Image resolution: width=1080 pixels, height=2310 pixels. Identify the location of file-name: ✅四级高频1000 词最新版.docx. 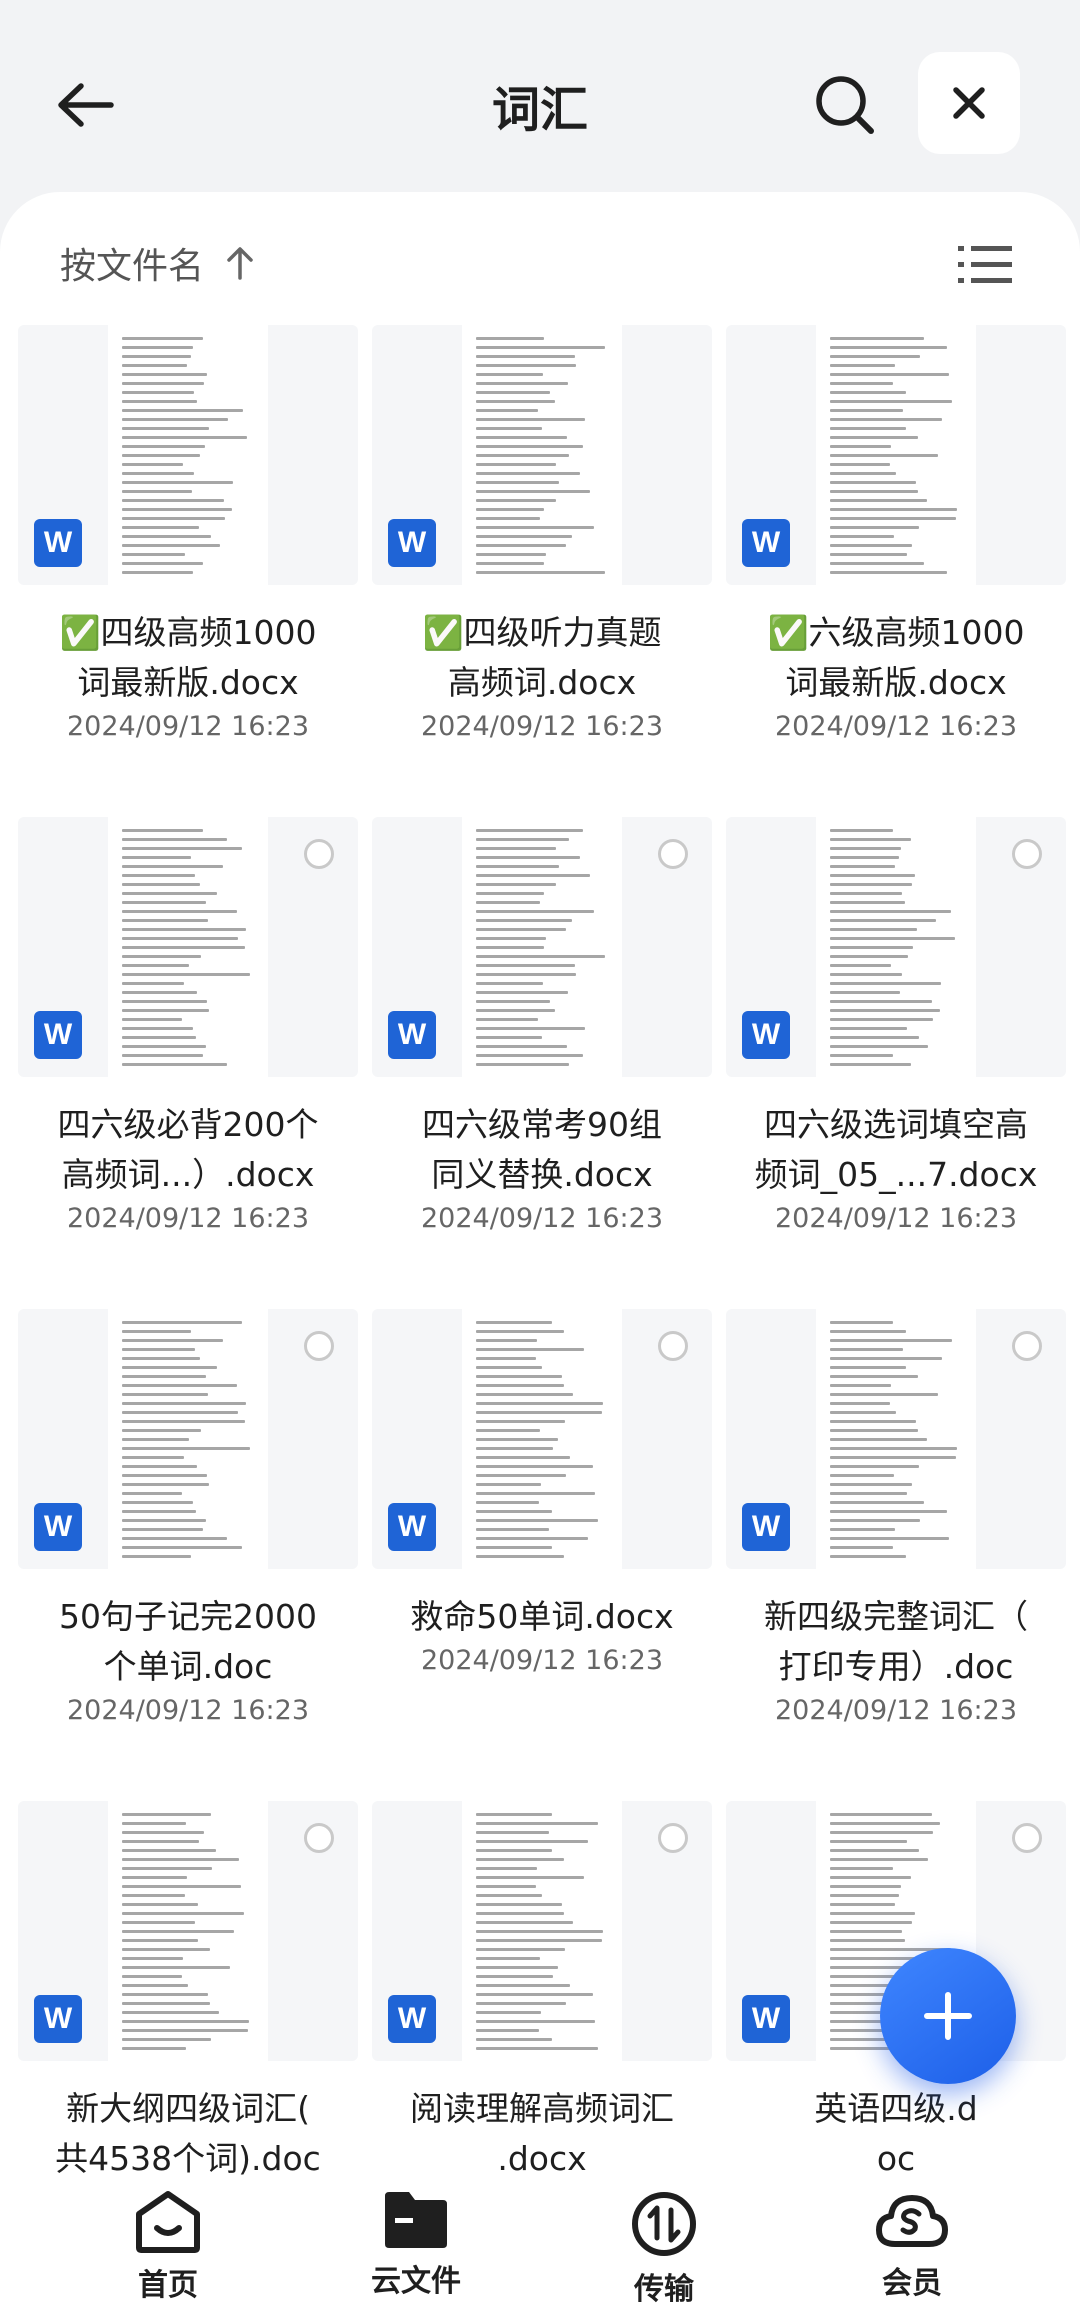
(188, 658).